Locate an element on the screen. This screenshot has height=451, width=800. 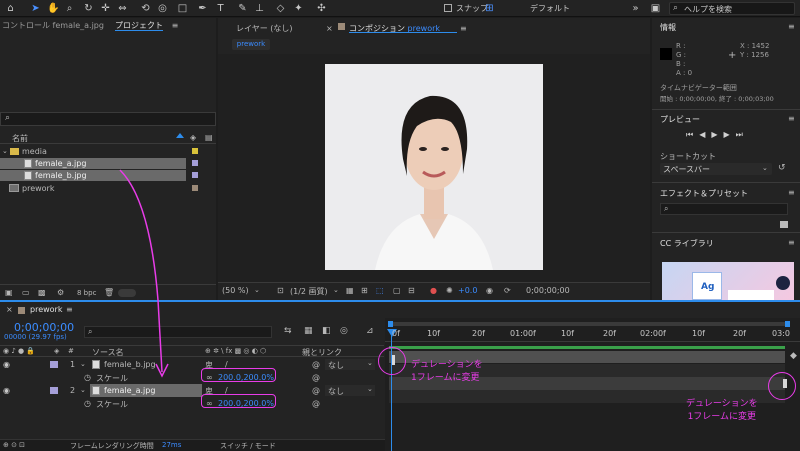
annotation-left: デュレーションを 1フレームに変更 is located at coordinates (447, 371).